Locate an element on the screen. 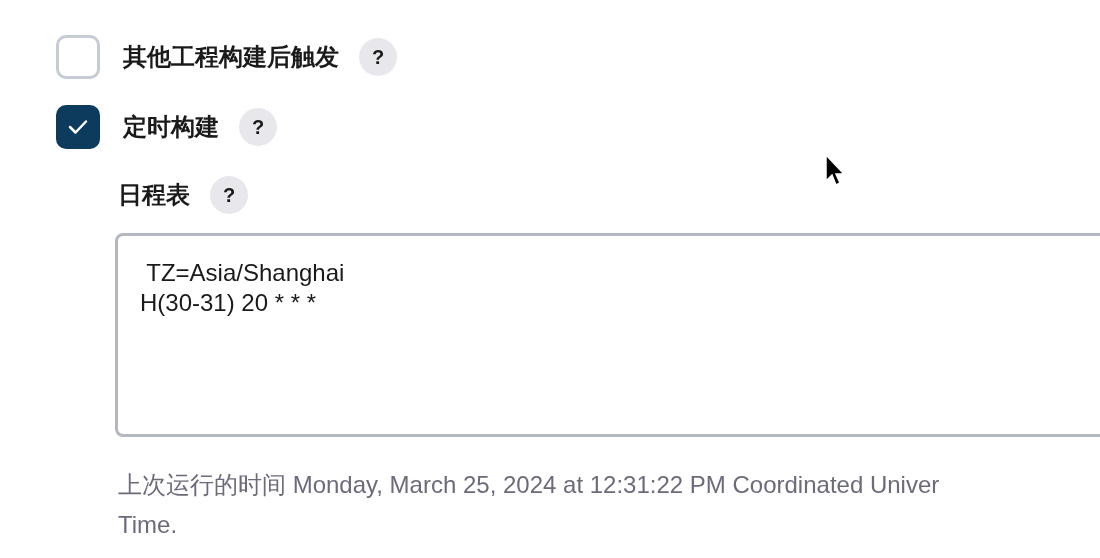  check-icon is located at coordinates (78, 127).